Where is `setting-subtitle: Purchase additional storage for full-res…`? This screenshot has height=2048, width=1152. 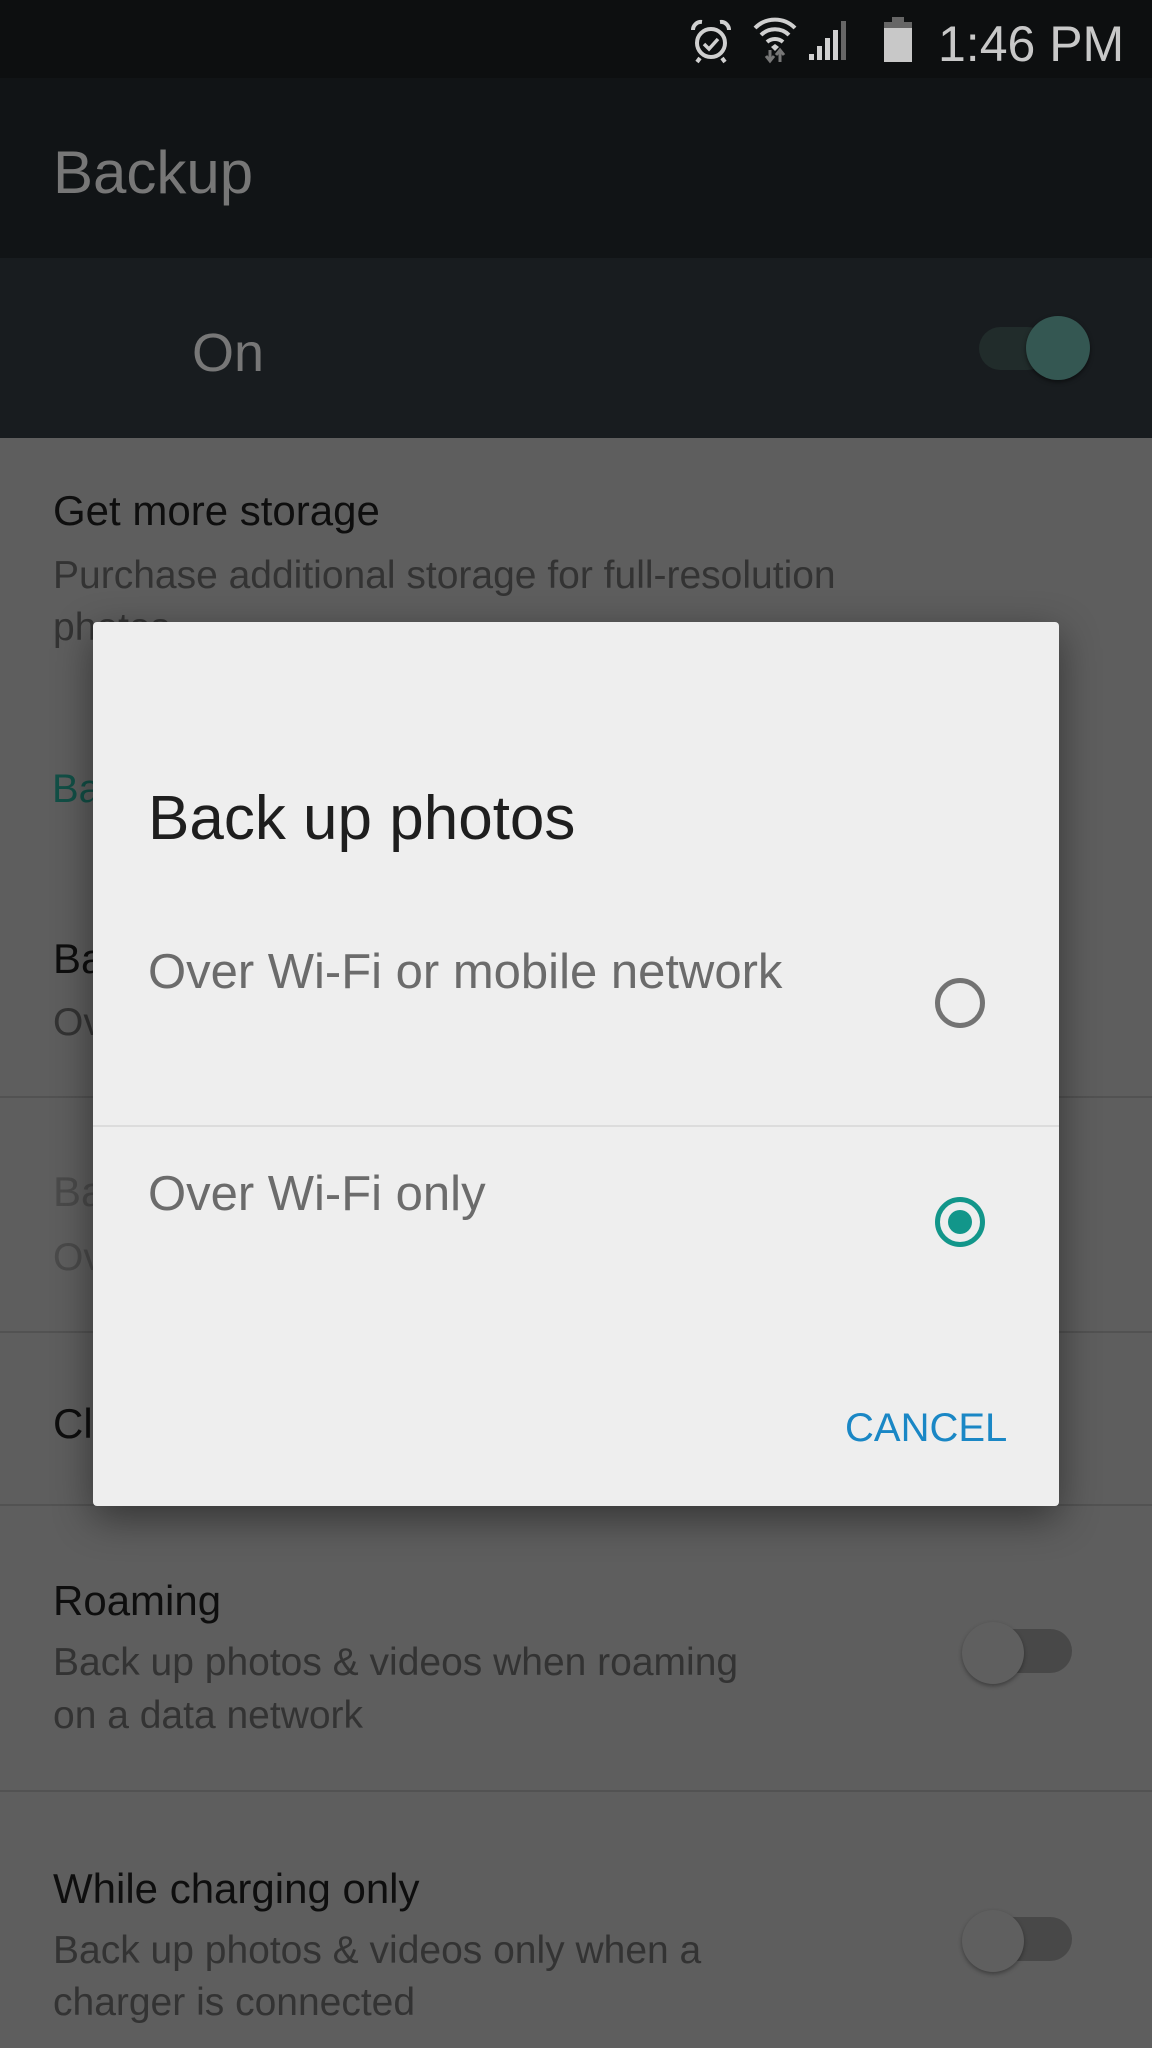 setting-subtitle: Purchase additional storage for full-res… is located at coordinates (444, 575).